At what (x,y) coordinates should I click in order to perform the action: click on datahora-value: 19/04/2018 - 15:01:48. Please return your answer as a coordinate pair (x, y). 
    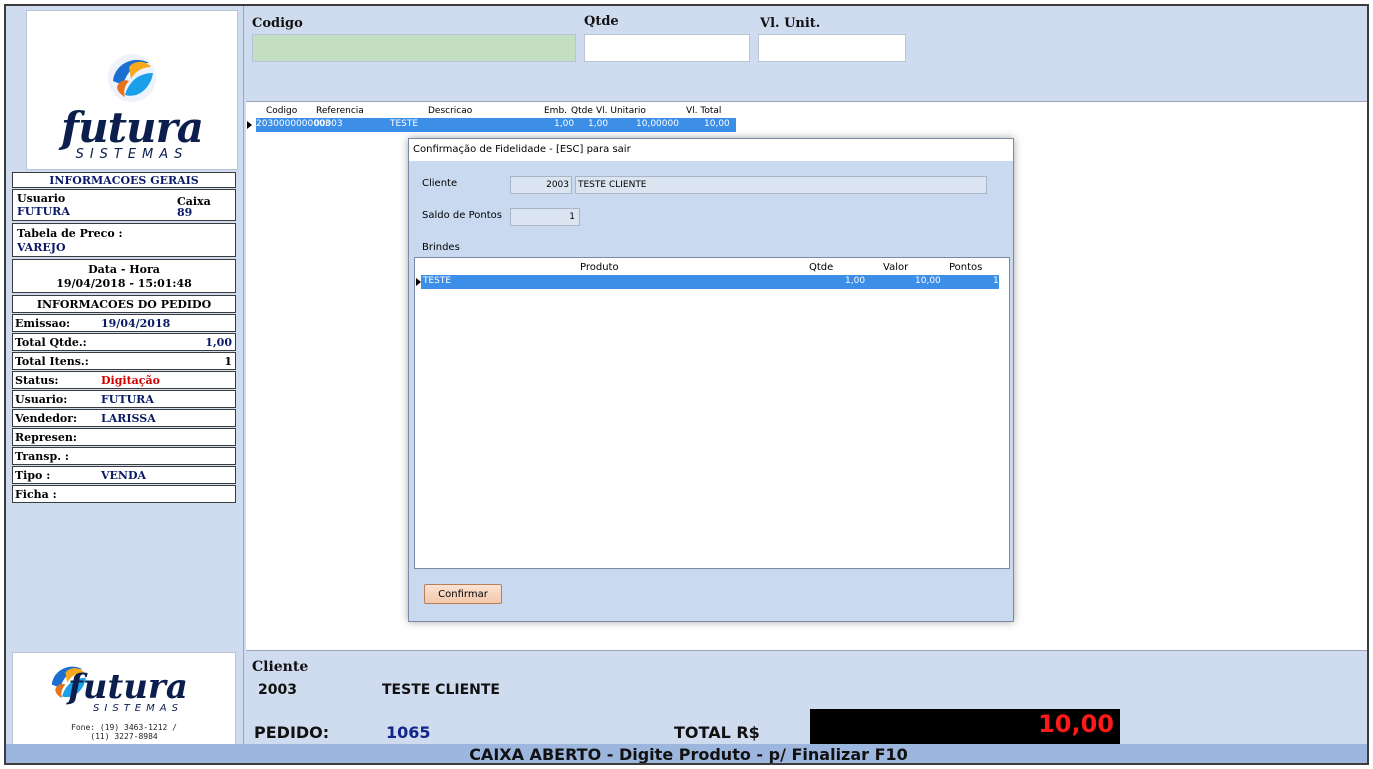
    Looking at the image, I should click on (124, 283).